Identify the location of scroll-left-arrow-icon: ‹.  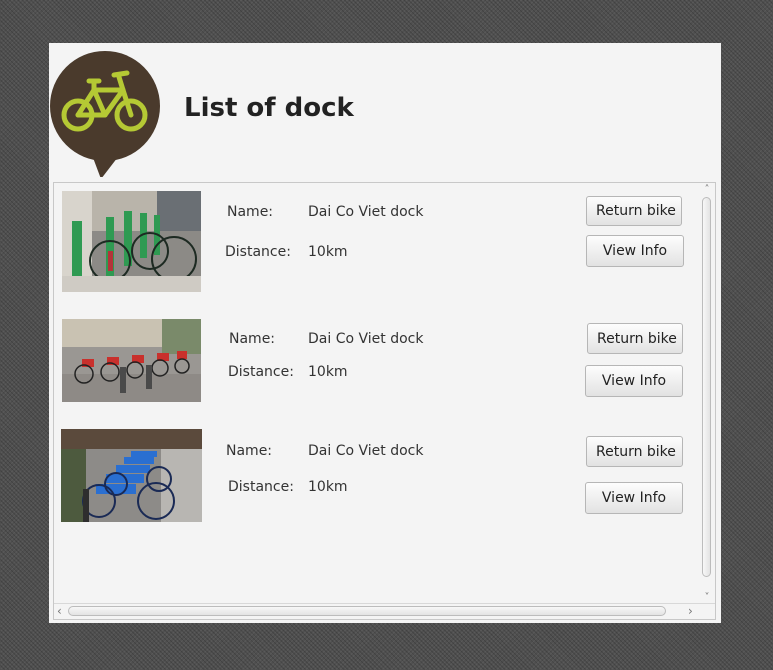
(59, 611).